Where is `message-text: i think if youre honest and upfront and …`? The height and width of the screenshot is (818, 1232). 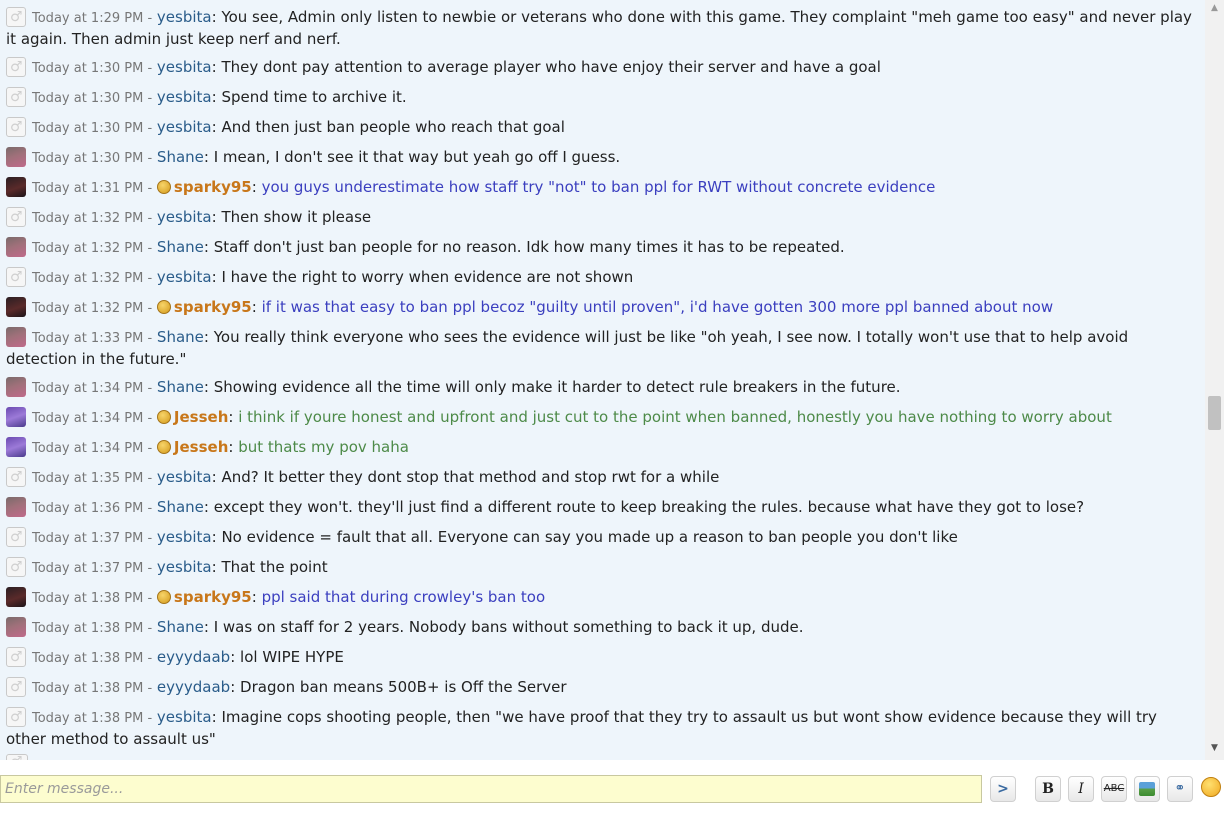
message-text: i think if youre honest and upfront and … is located at coordinates (675, 417).